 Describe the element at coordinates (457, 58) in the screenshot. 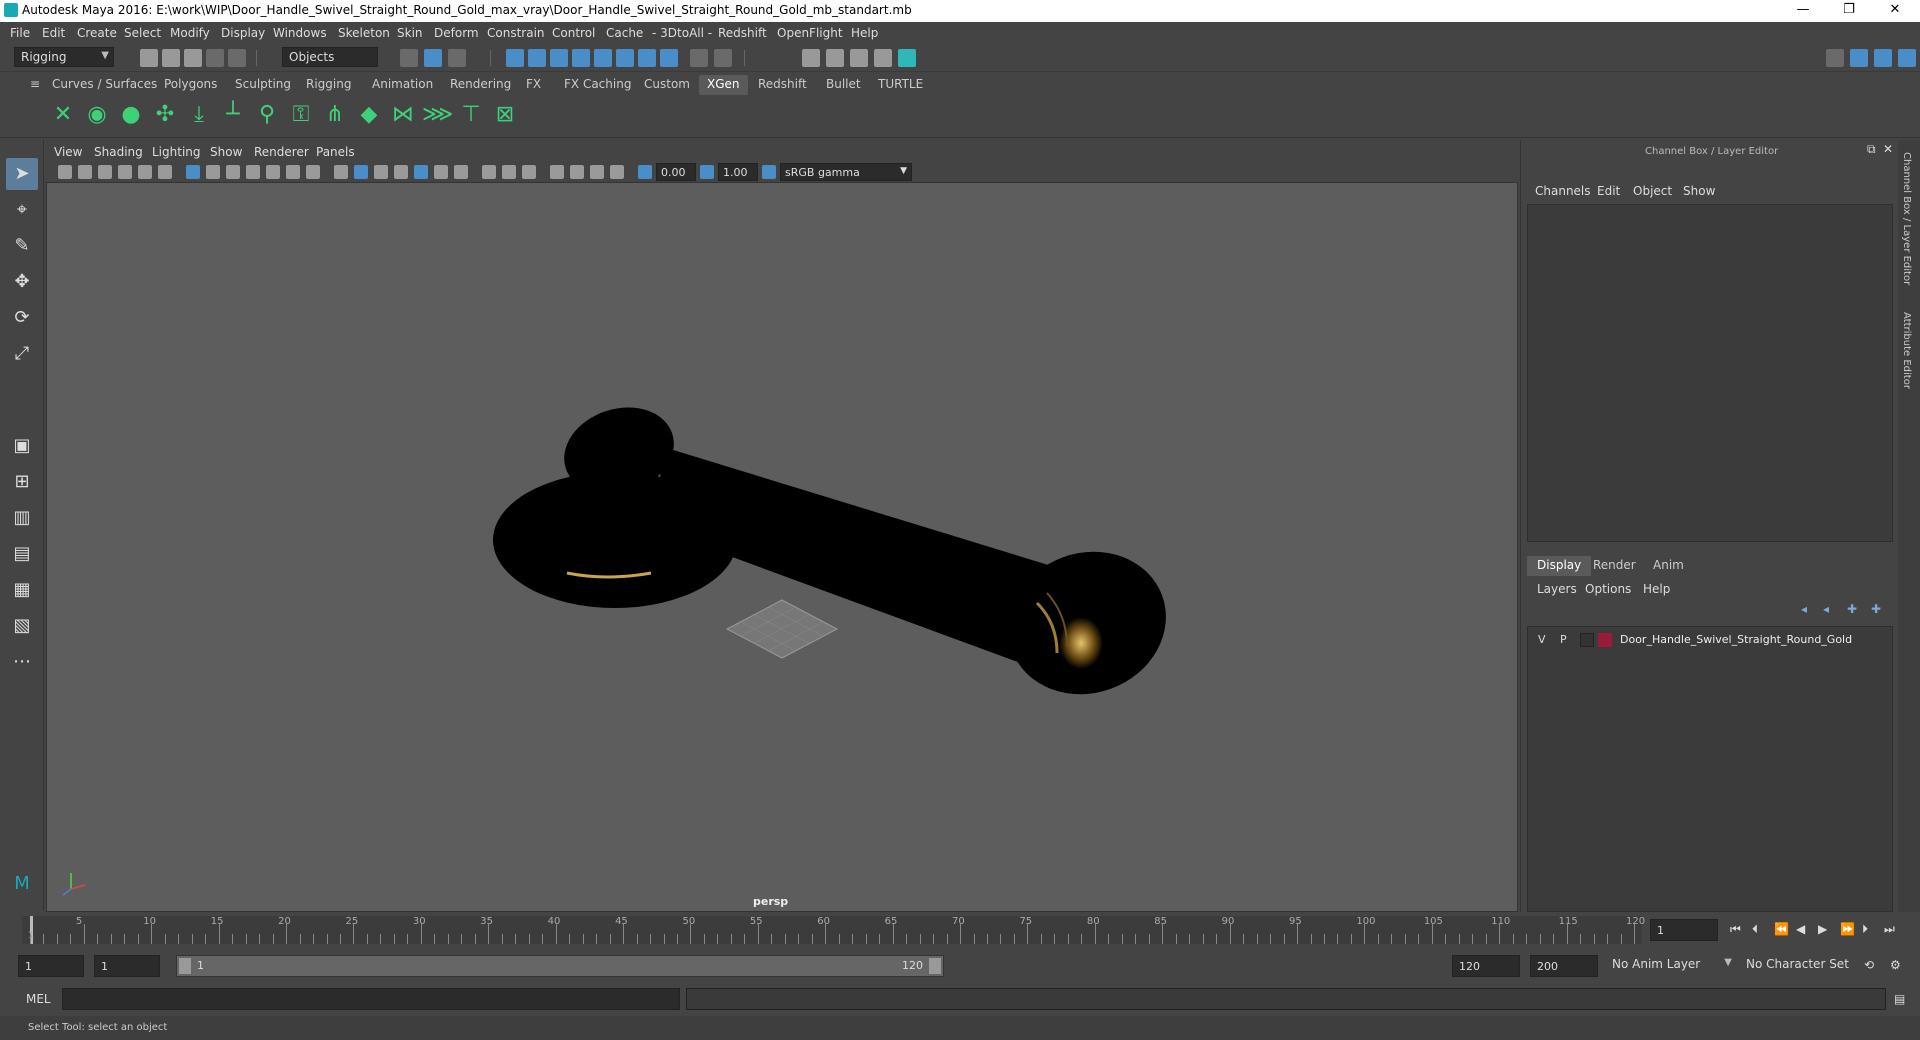

I see `select-component-icon` at that location.